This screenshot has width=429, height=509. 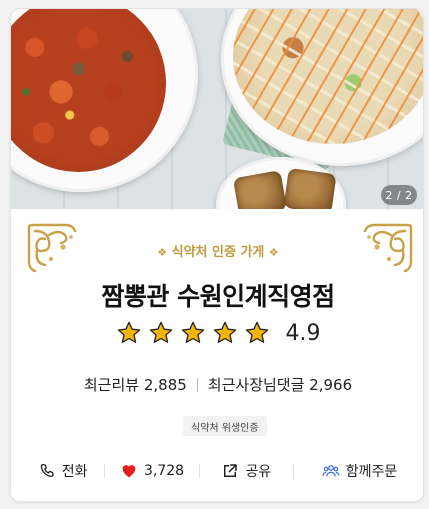 I want to click on recent-reviews-link: 최근리뷰 2,885, so click(x=135, y=384).